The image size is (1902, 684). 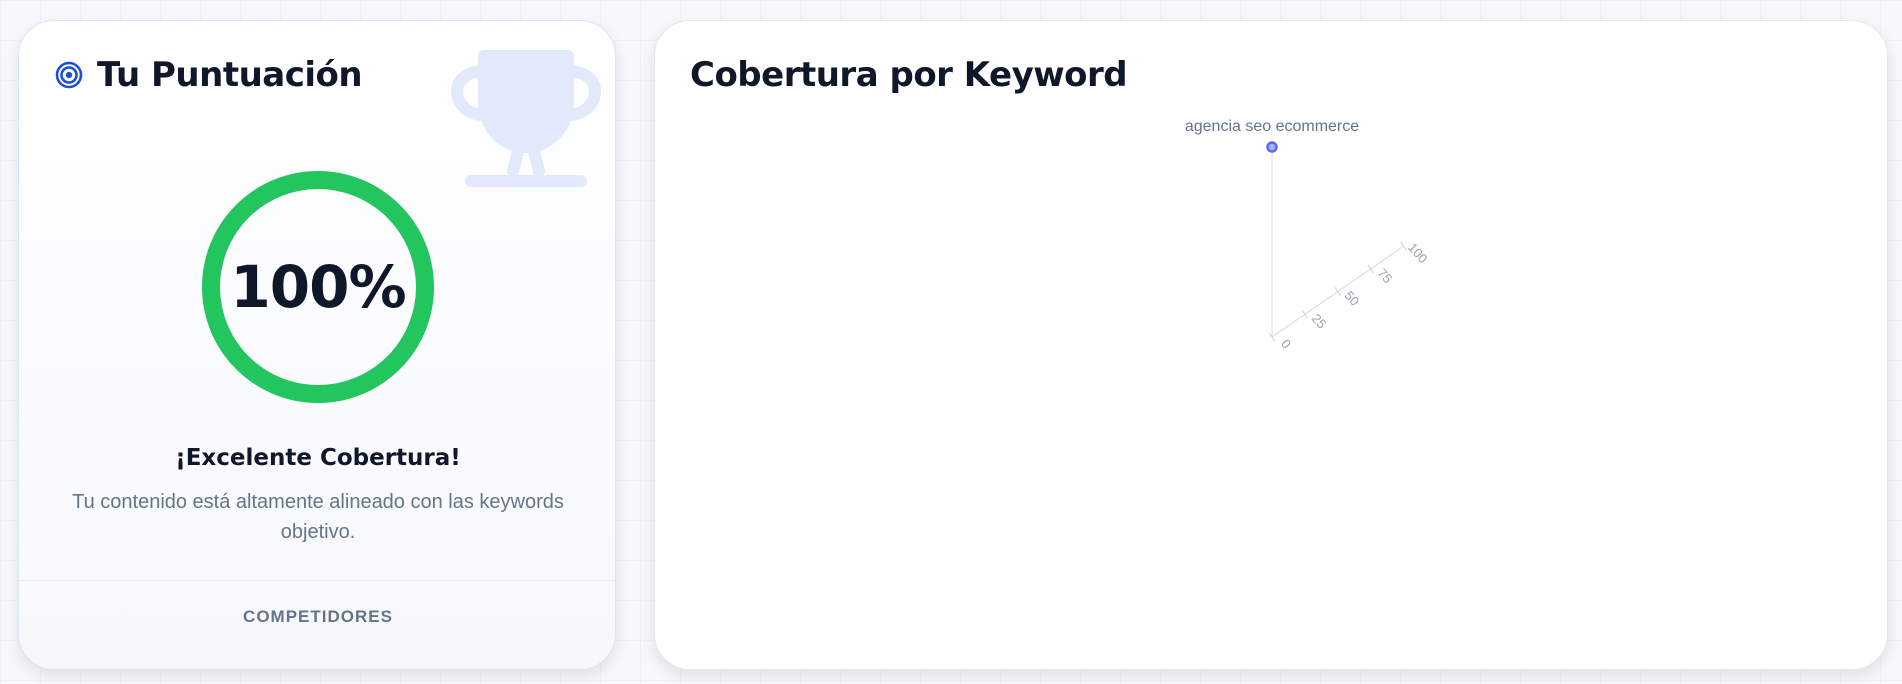 I want to click on status-title: ¡Excelente Cobertura!, so click(x=318, y=458).